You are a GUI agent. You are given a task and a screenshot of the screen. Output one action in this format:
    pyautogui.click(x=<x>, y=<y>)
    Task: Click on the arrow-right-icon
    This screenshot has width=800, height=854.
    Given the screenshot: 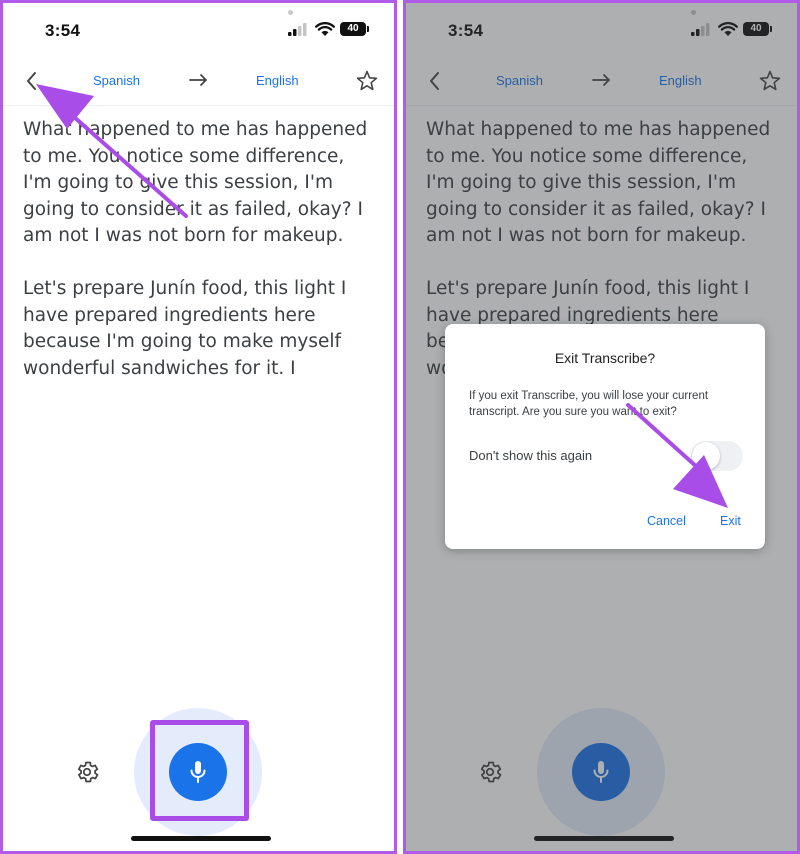 What is the action you would take?
    pyautogui.click(x=198, y=80)
    